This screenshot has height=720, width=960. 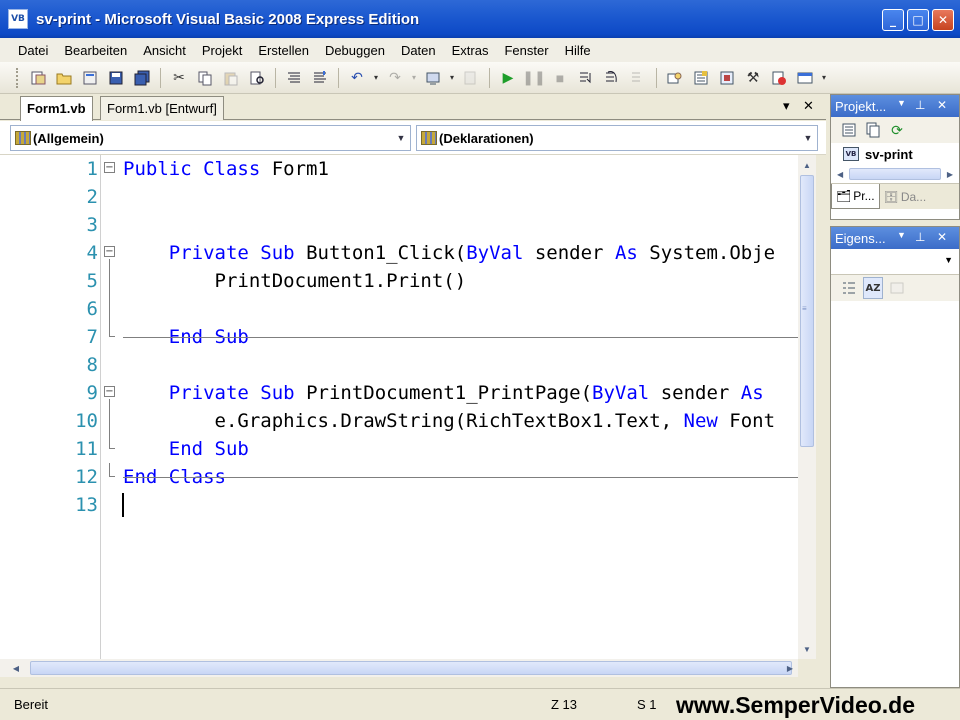 I want to click on code-line: 3, so click(x=399, y=225).